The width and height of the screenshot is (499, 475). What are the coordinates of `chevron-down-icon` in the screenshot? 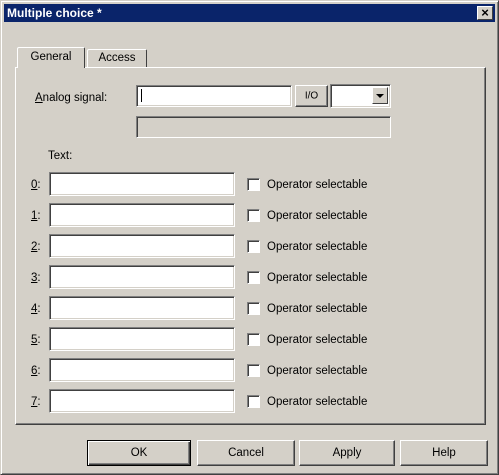 It's located at (380, 96).